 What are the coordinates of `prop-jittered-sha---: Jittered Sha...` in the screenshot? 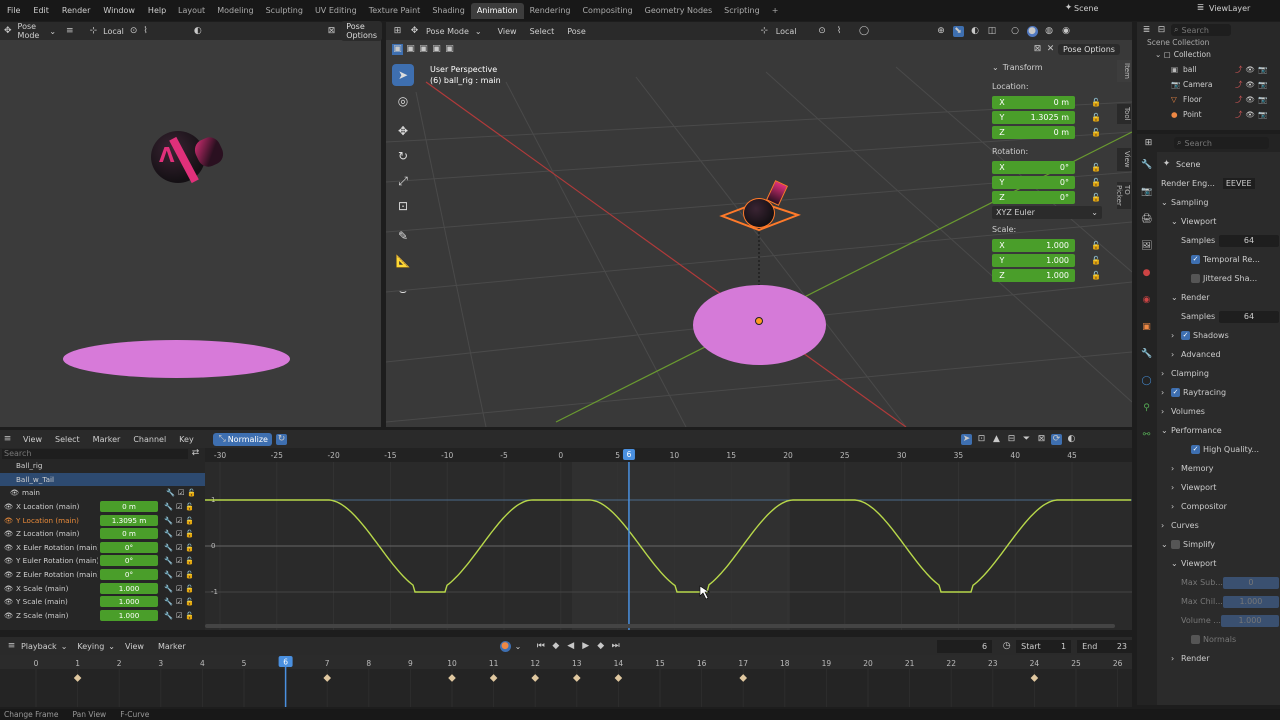 It's located at (1220, 278).